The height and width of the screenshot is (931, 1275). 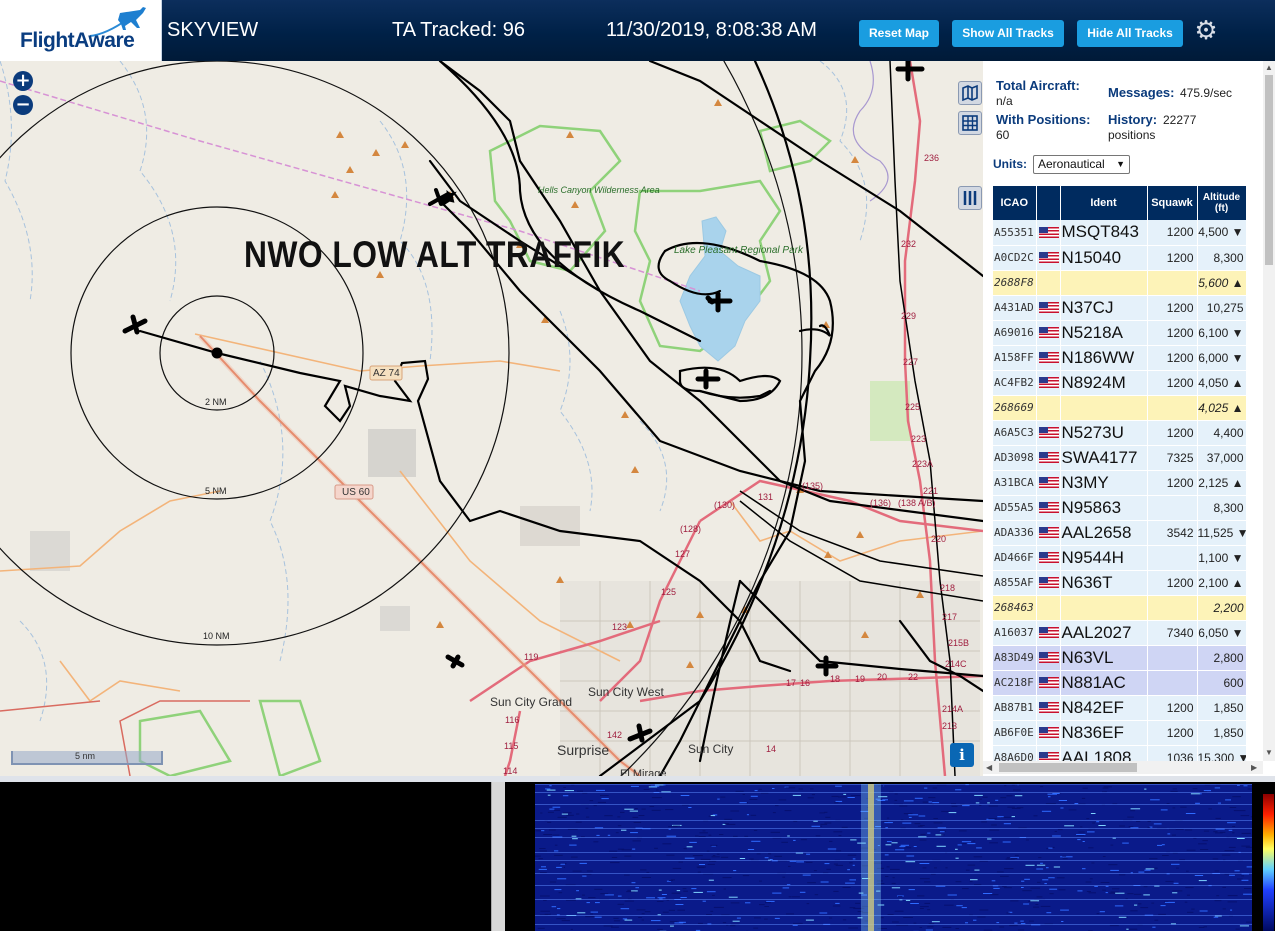 I want to click on panel-divider-handle, so click(x=498, y=856).